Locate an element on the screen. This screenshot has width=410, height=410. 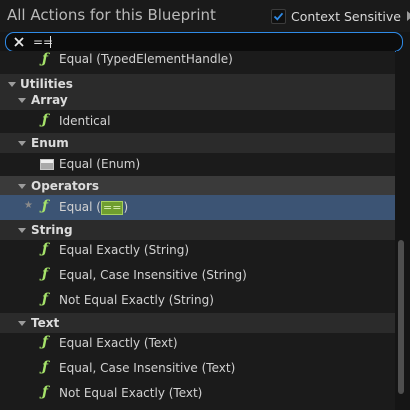
star-icon: ★ is located at coordinates (28, 205).